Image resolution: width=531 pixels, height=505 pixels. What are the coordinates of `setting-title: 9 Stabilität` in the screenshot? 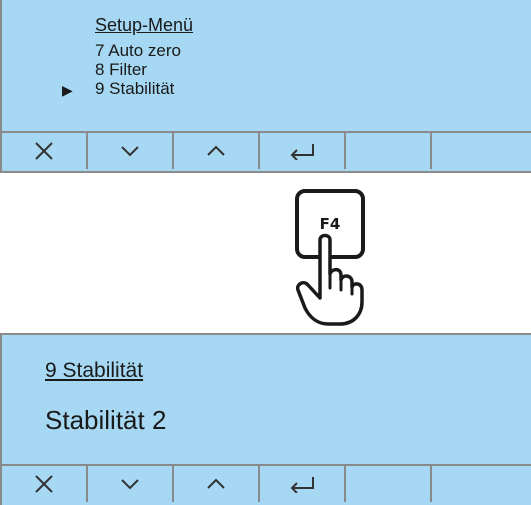 It's located at (94, 370).